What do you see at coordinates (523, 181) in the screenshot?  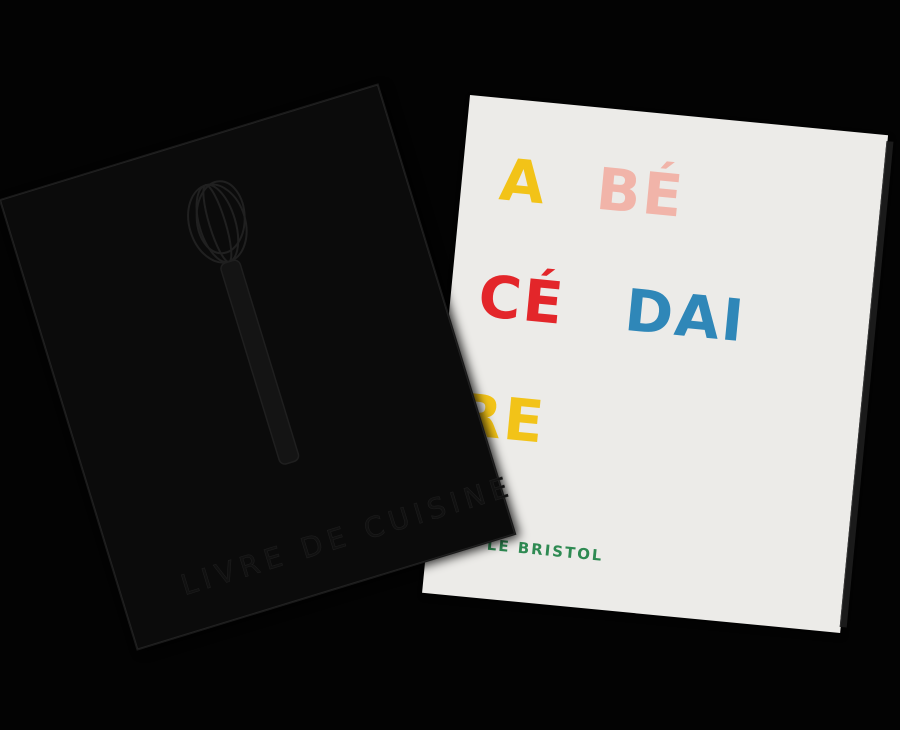 I see `title-letter-a: A` at bounding box center [523, 181].